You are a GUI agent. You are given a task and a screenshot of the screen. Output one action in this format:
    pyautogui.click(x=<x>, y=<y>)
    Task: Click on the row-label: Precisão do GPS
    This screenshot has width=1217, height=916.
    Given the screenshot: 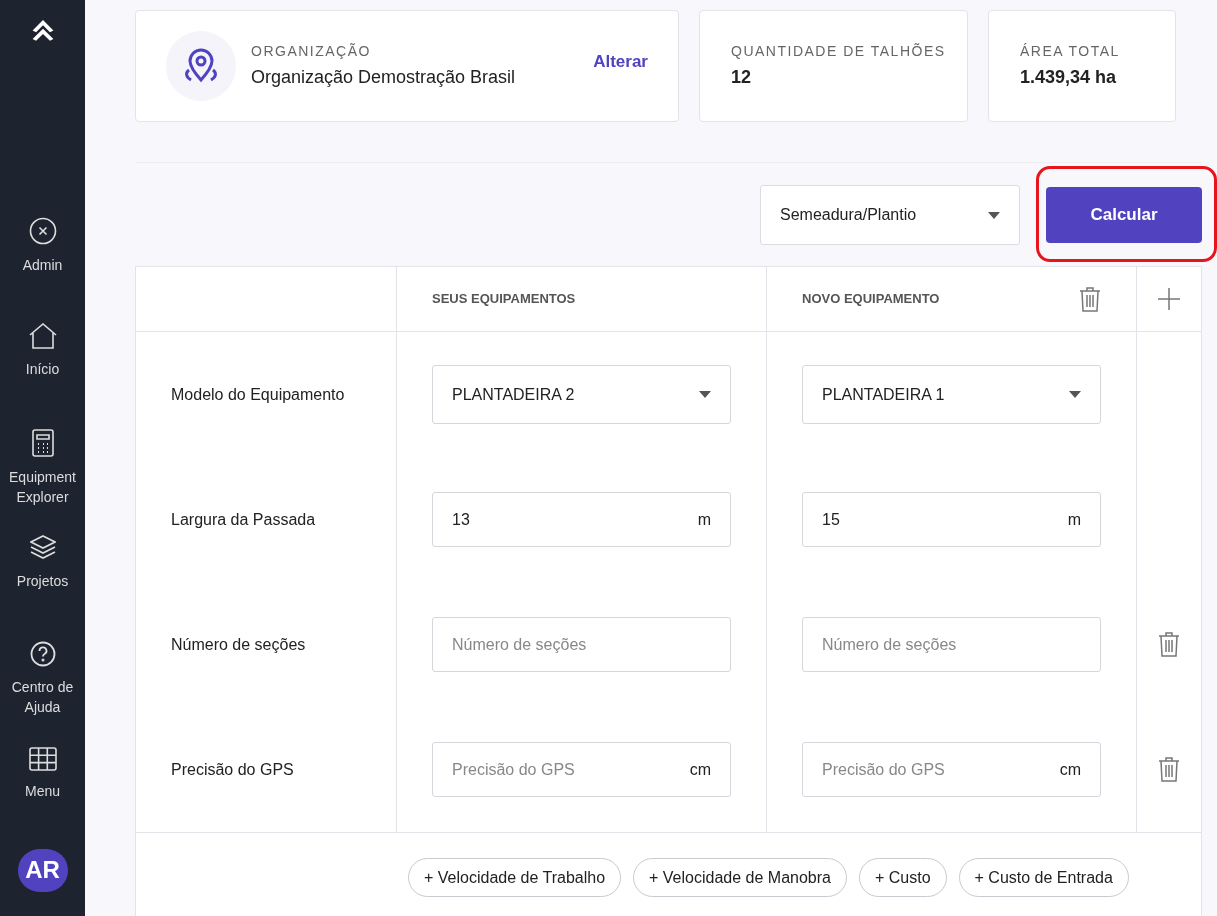 What is the action you would take?
    pyautogui.click(x=232, y=769)
    